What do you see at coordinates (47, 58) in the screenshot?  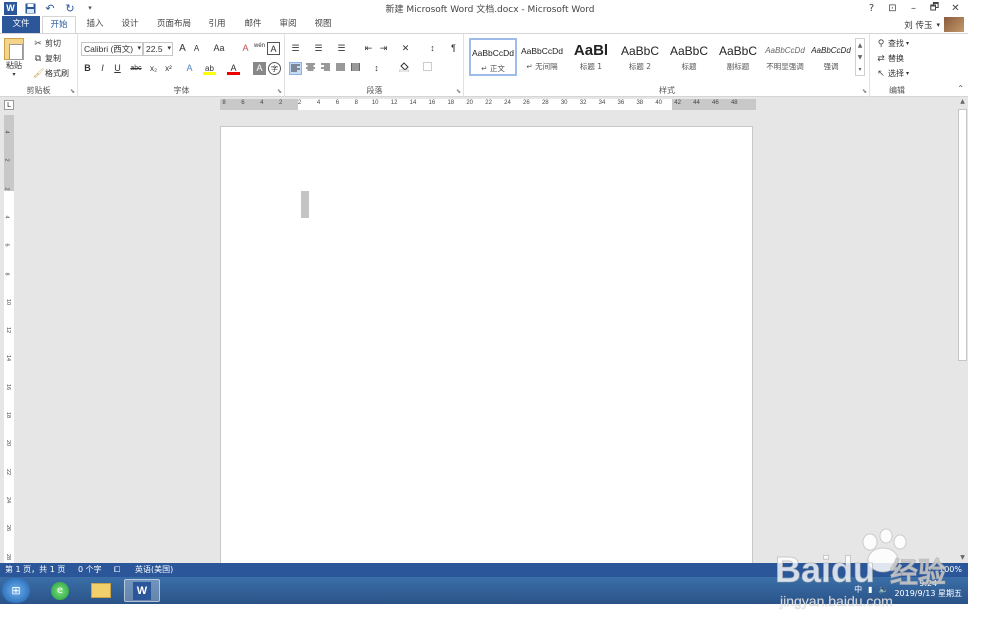 I see `copy-button: ⧉ 复制` at bounding box center [47, 58].